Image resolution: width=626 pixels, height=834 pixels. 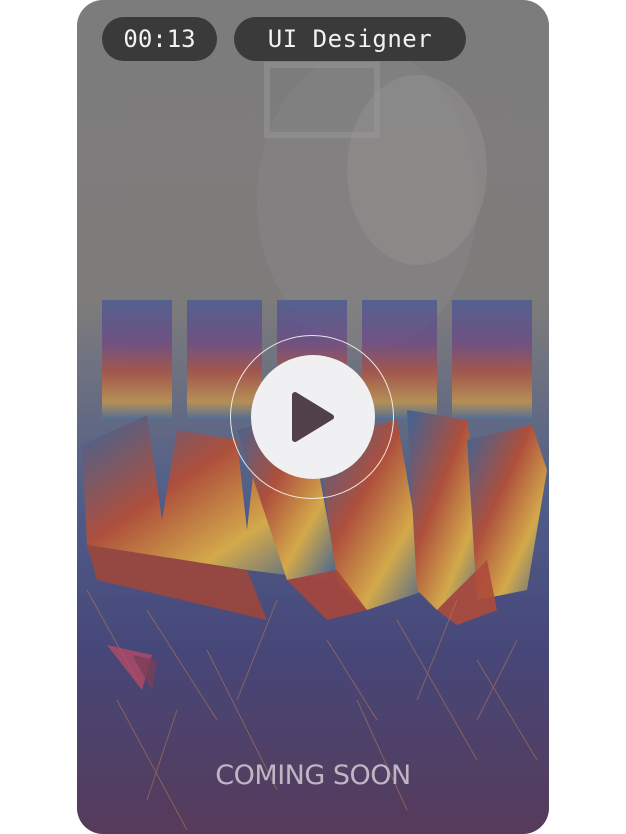 What do you see at coordinates (159, 39) in the screenshot?
I see `elapsed-time-badge: 00:13` at bounding box center [159, 39].